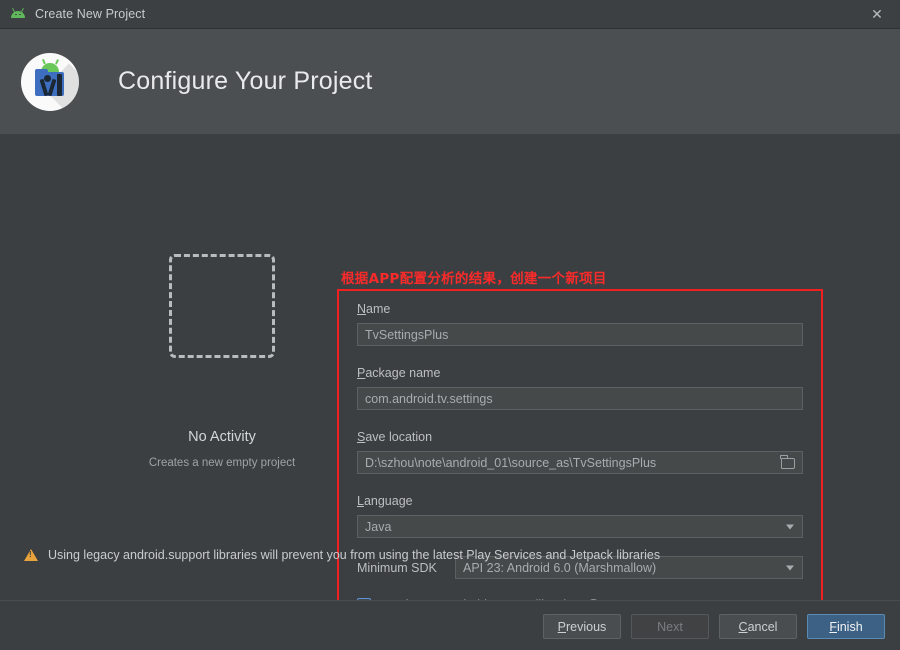  I want to click on minimum-sdk-label: Minimum SDK, so click(397, 567).